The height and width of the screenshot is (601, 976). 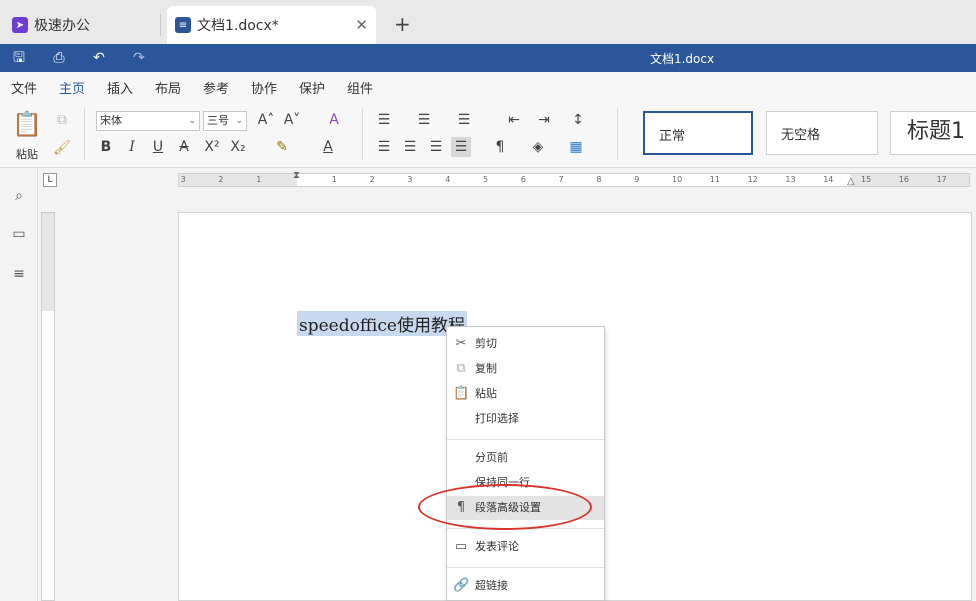 I want to click on italic-icon: I, so click(x=132, y=147).